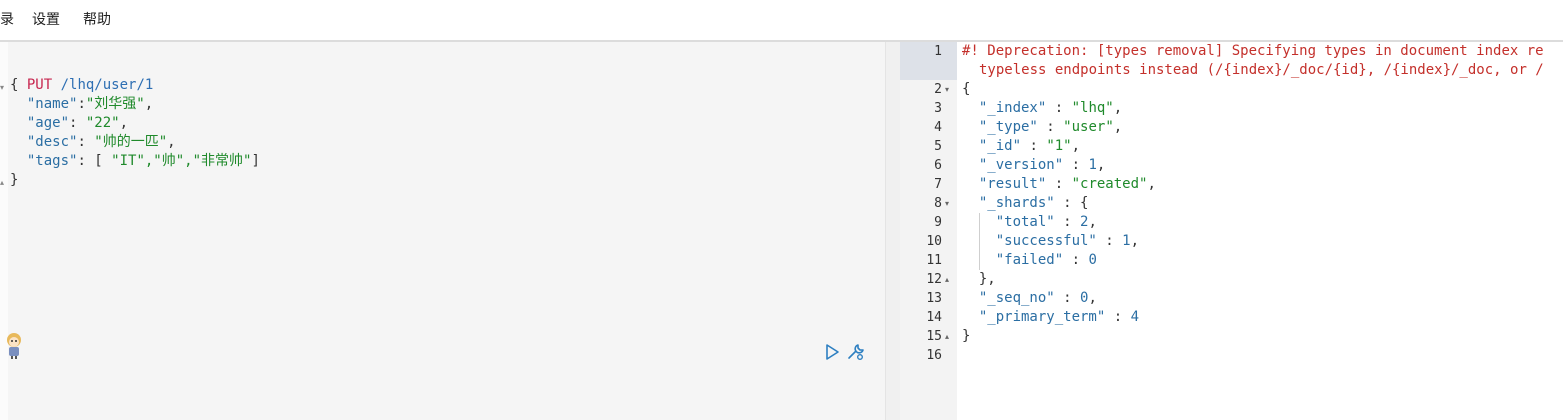 The height and width of the screenshot is (420, 1563). What do you see at coordinates (781, 20) in the screenshot?
I see `menu-bar: 录 设置 帮助` at bounding box center [781, 20].